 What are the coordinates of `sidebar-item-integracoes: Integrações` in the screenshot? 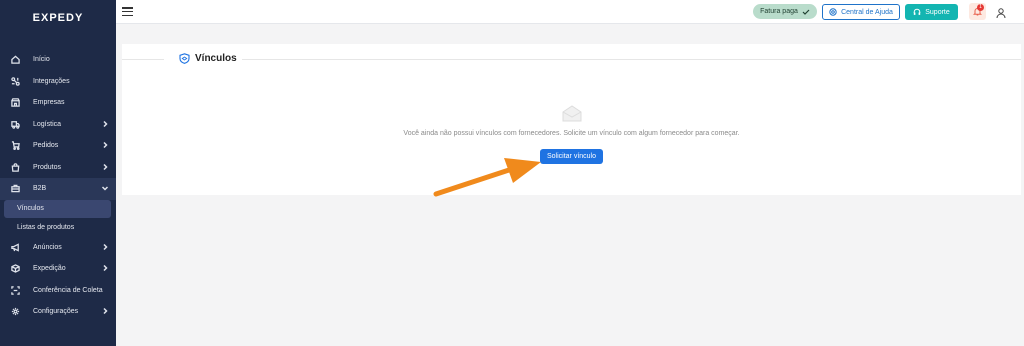 It's located at (58, 82).